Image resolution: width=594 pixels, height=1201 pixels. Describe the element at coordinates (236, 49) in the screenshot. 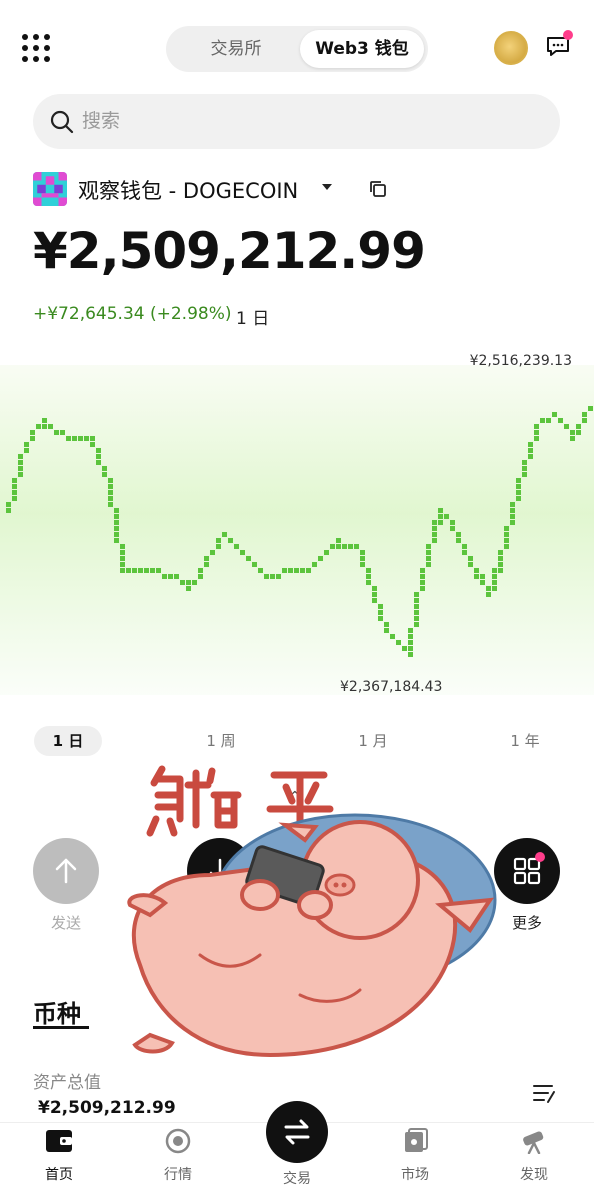

I see `tab-exchange: 交易所` at that location.